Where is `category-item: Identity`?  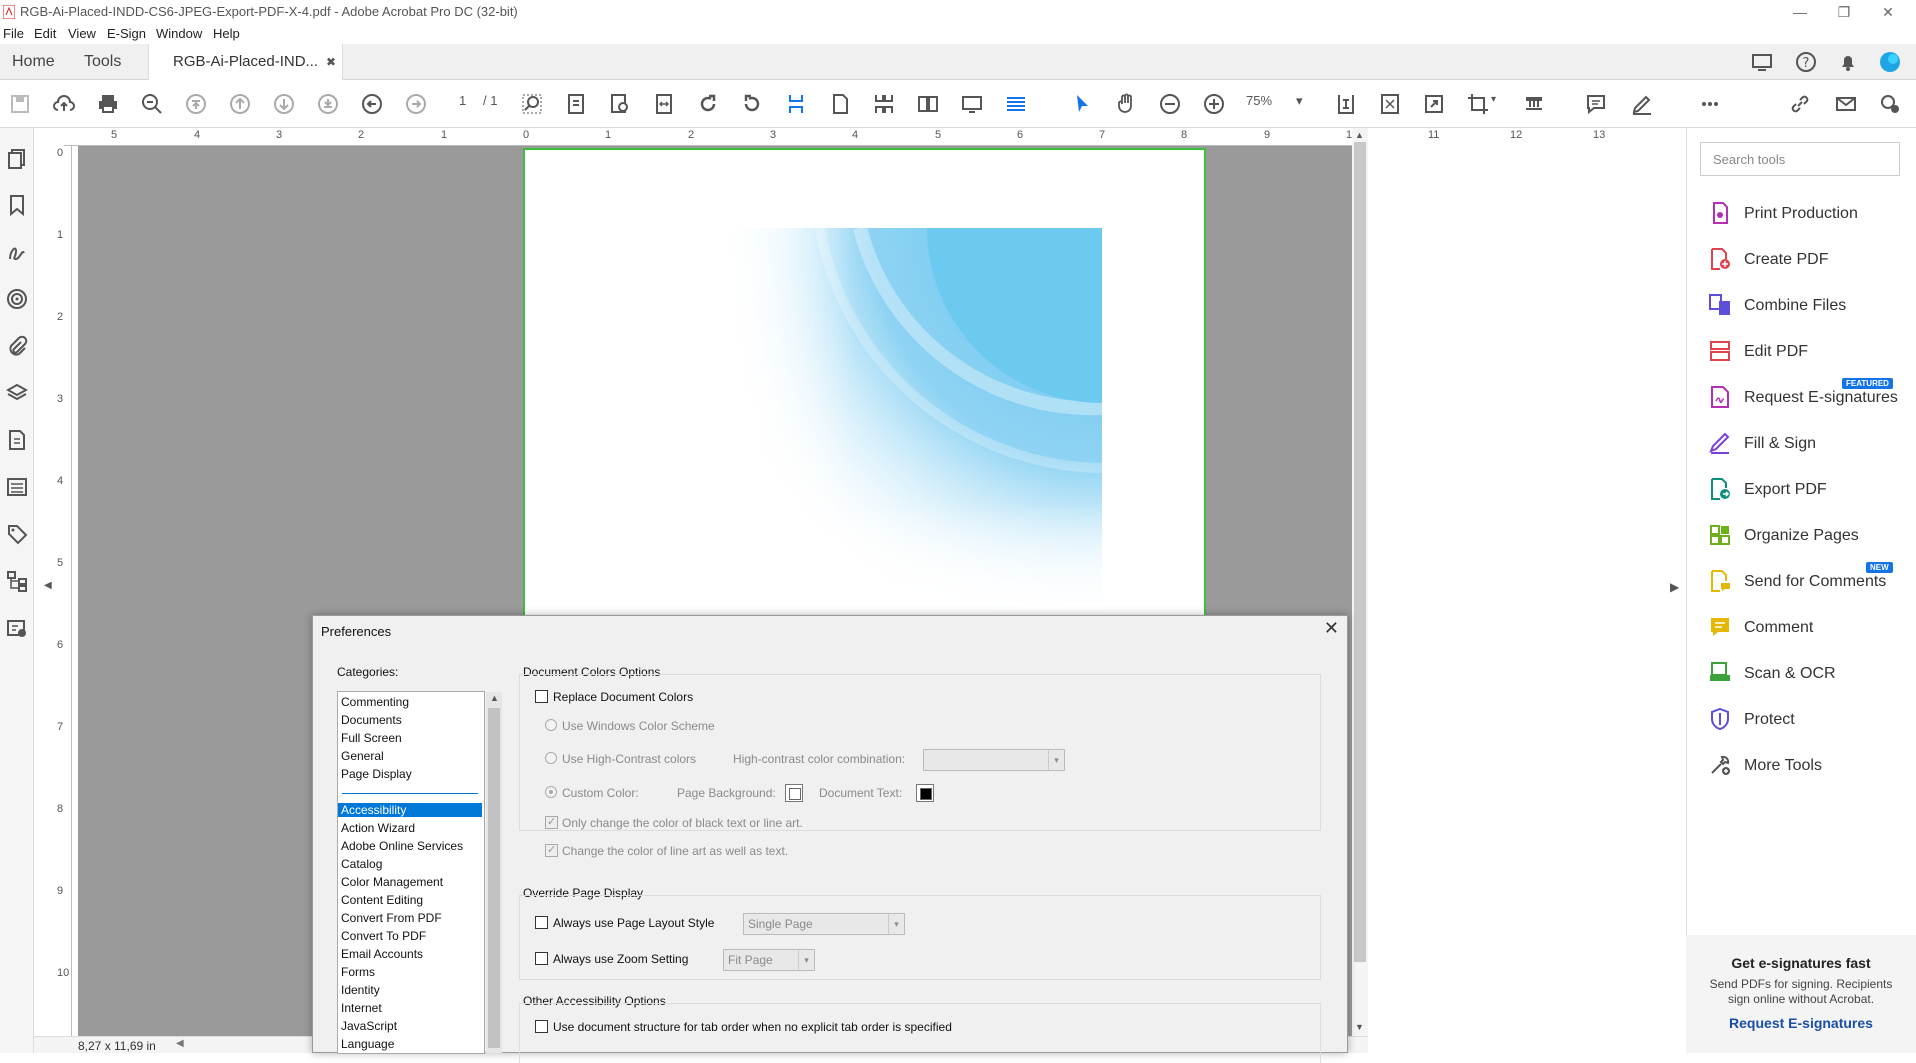 category-item: Identity is located at coordinates (360, 990).